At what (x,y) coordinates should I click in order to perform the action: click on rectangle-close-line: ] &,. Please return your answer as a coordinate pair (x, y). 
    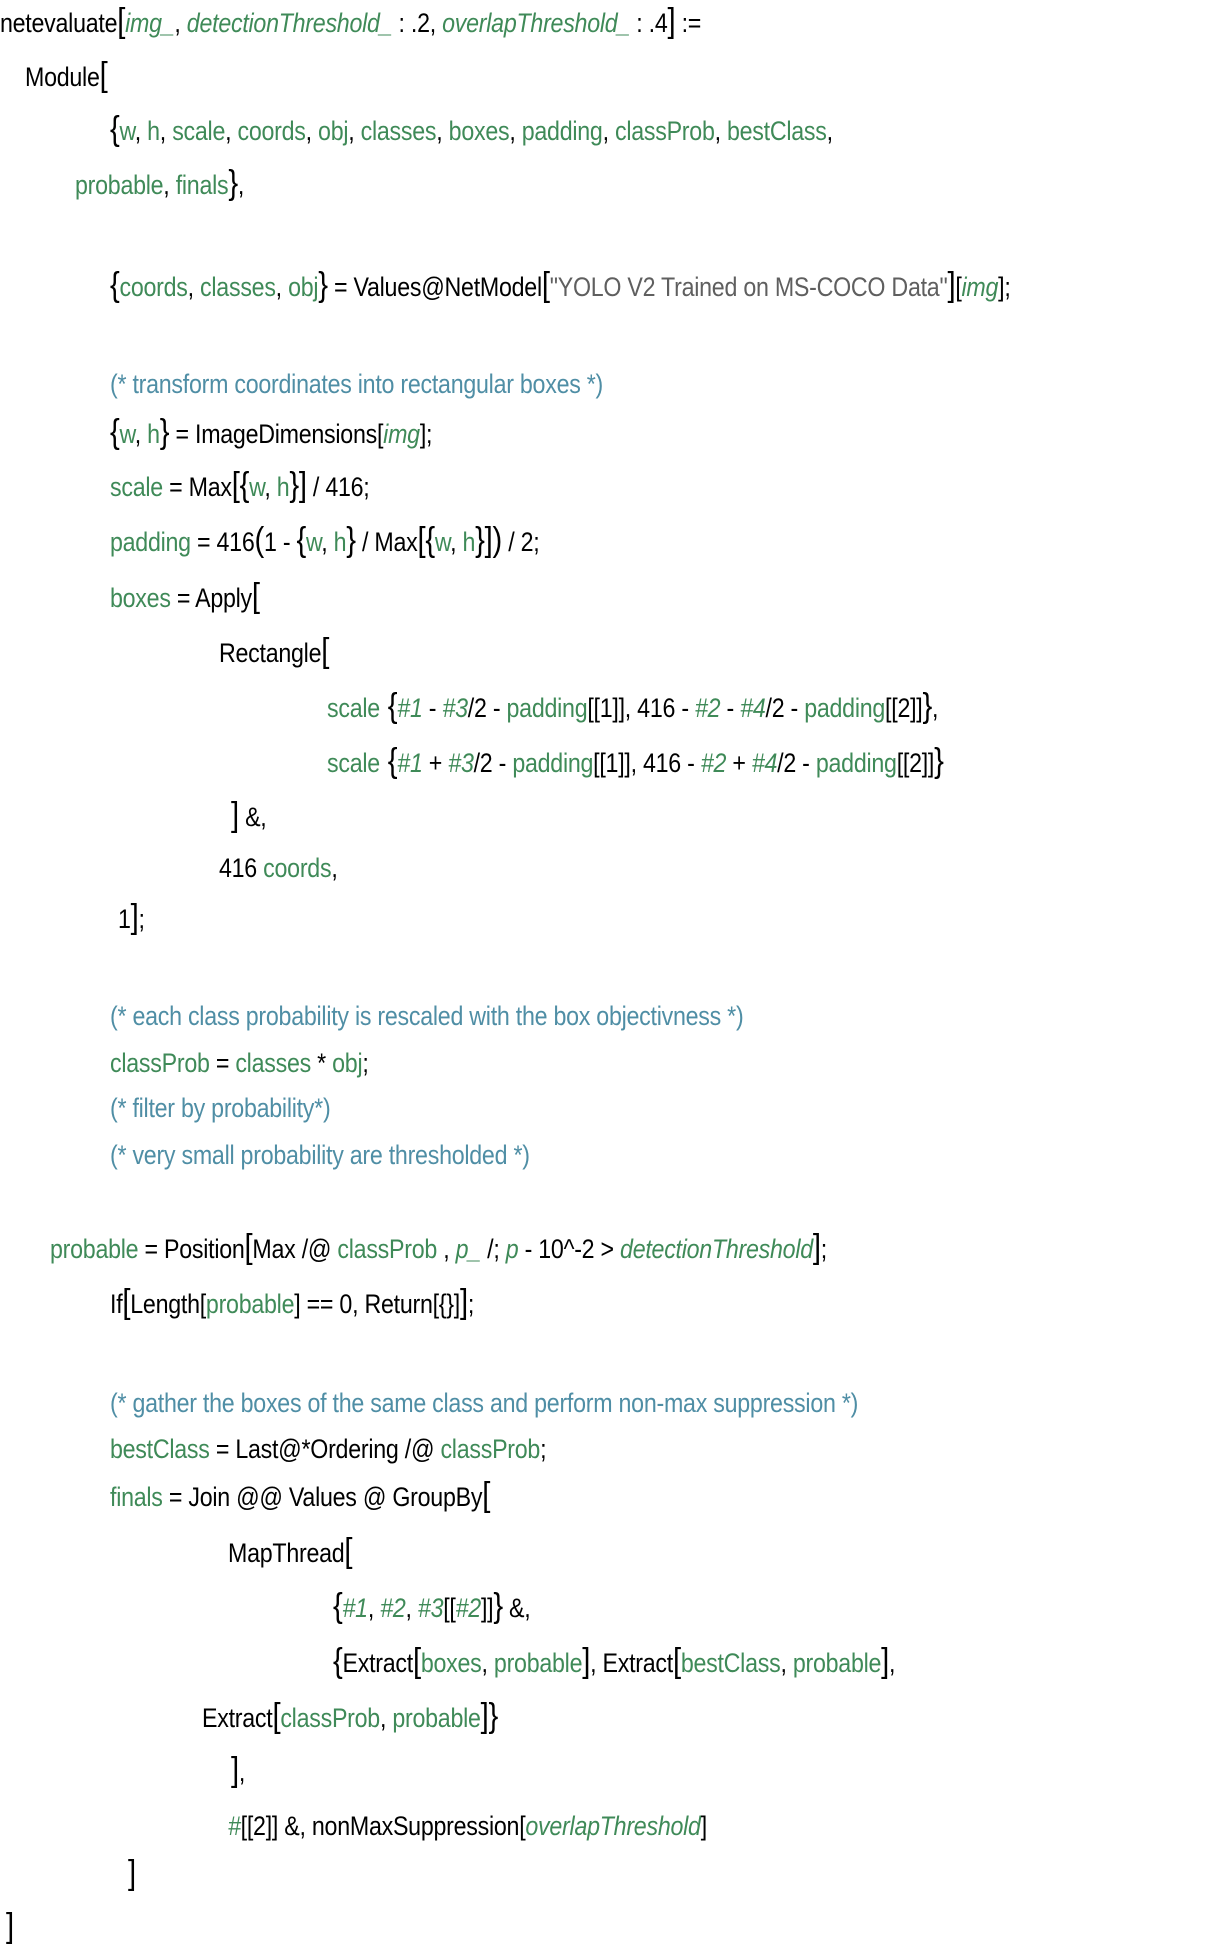
    Looking at the image, I should click on (249, 816).